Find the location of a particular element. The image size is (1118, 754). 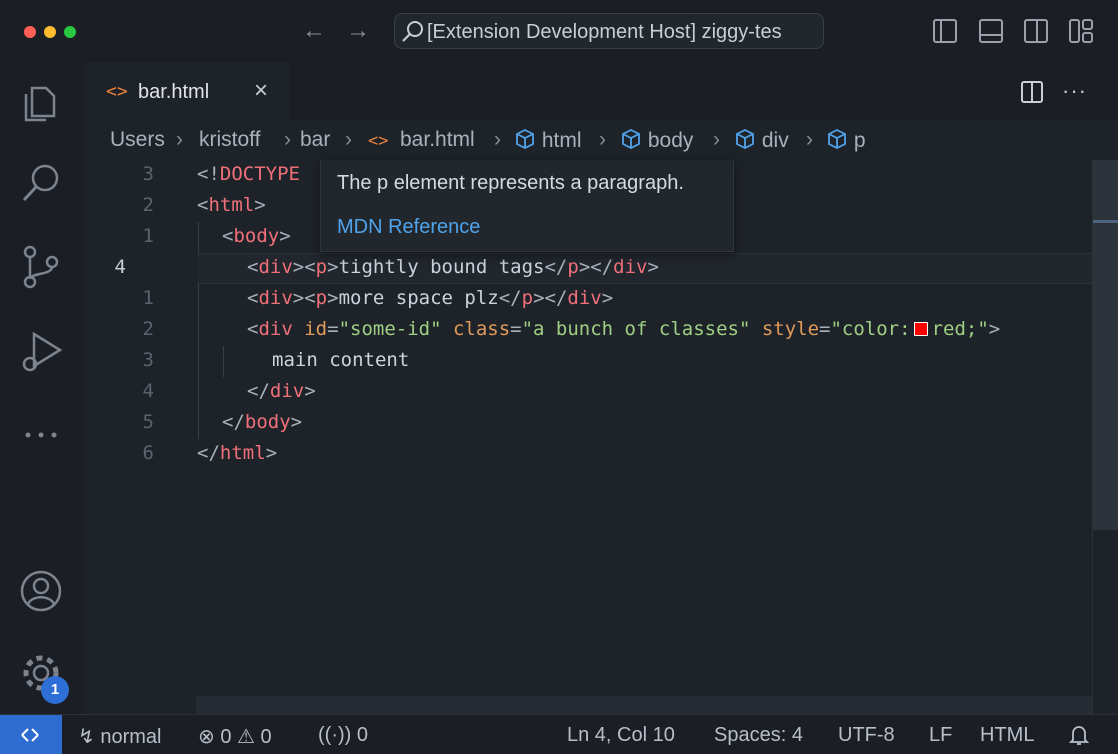

breadcrumb-label: div is located at coordinates (775, 140).